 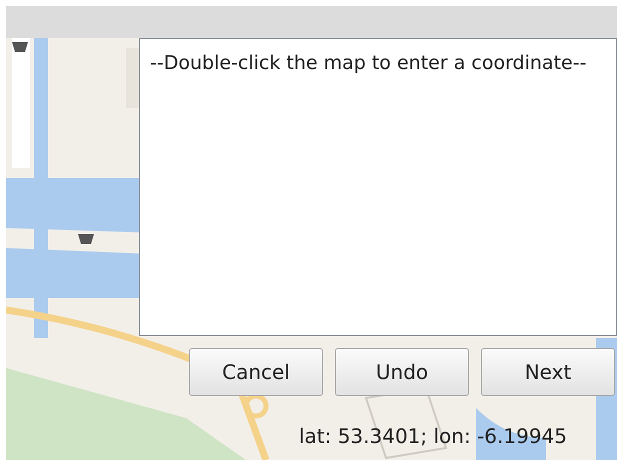 I want to click on dialog-button: Next, so click(x=548, y=372).